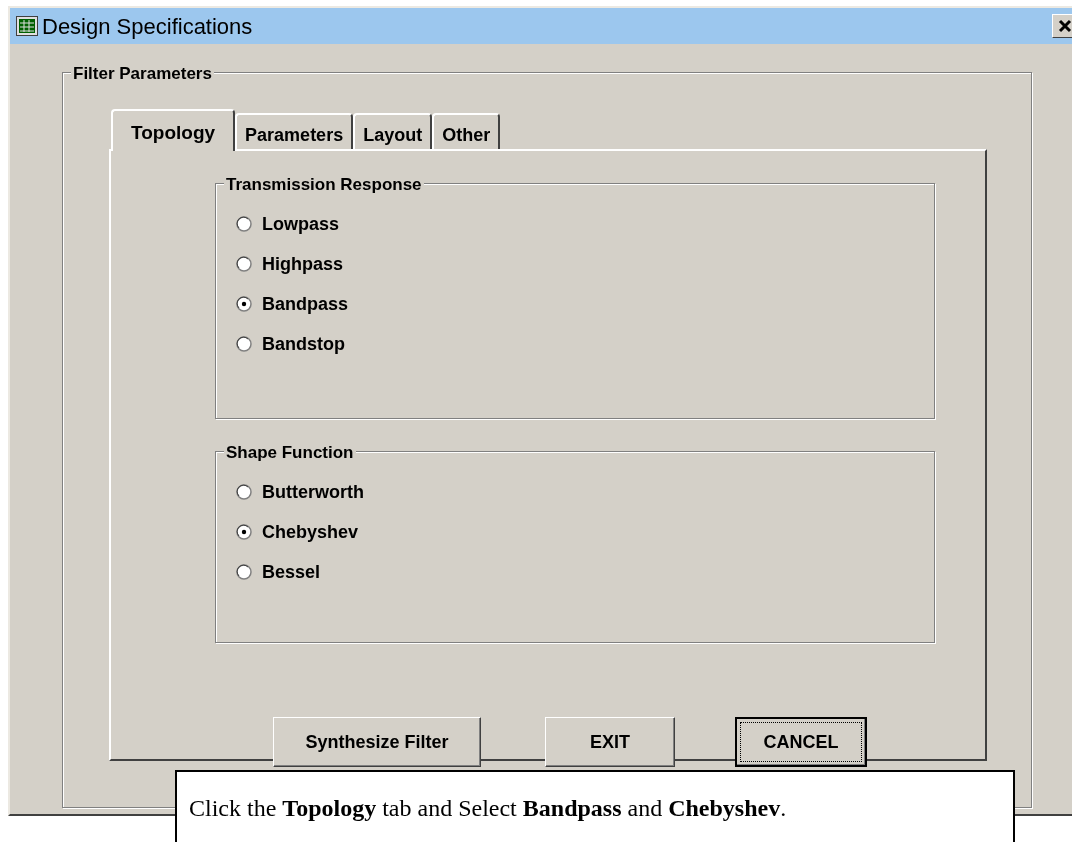 The image size is (1072, 842). Describe the element at coordinates (610, 742) in the screenshot. I see `dialog-button: EXIT` at that location.